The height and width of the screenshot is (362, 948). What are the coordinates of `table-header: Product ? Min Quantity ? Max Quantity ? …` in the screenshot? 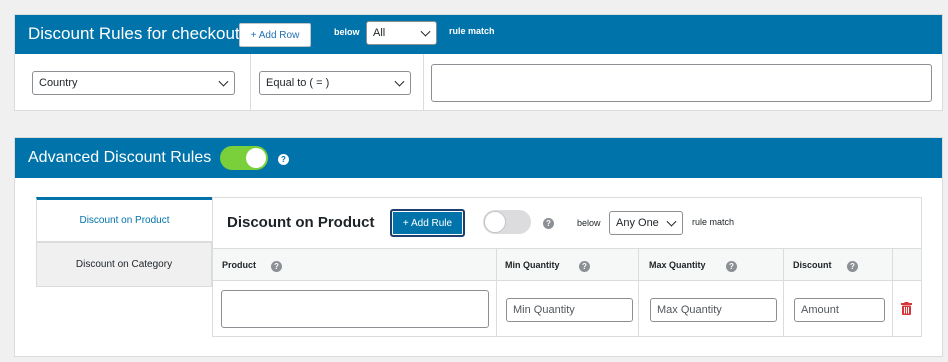 It's located at (567, 264).